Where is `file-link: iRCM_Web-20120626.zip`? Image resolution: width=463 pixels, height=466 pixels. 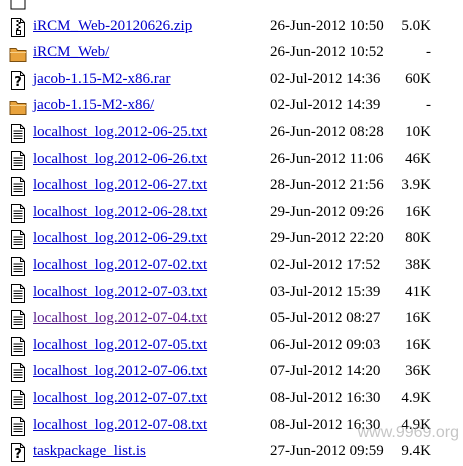 file-link: iRCM_Web-20120626.zip is located at coordinates (112, 26).